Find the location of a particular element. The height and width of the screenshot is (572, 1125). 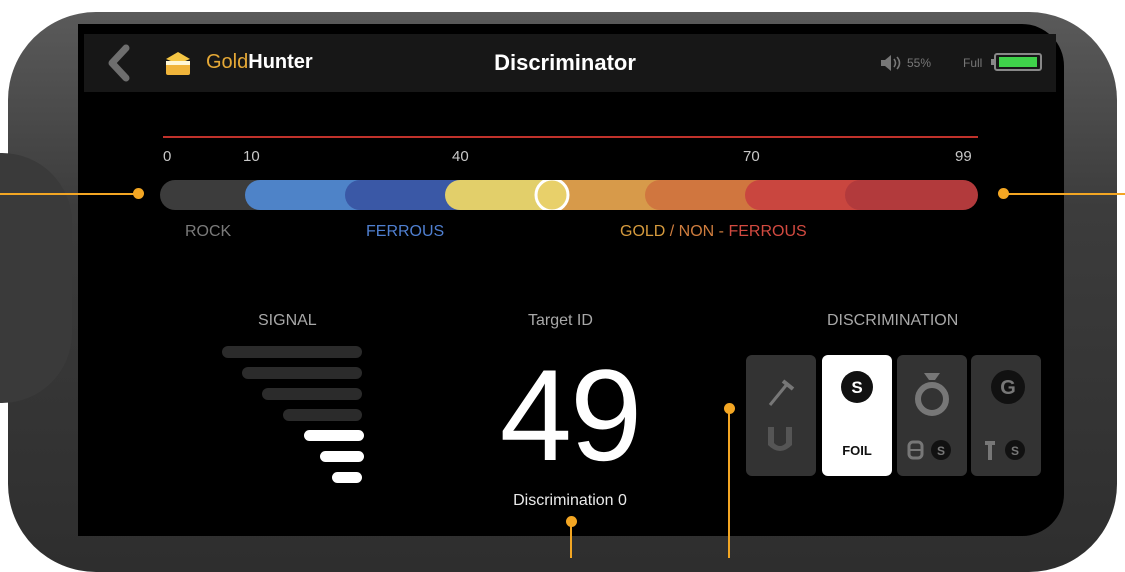

discrimination-label: DISCRIMINATION is located at coordinates (893, 320).